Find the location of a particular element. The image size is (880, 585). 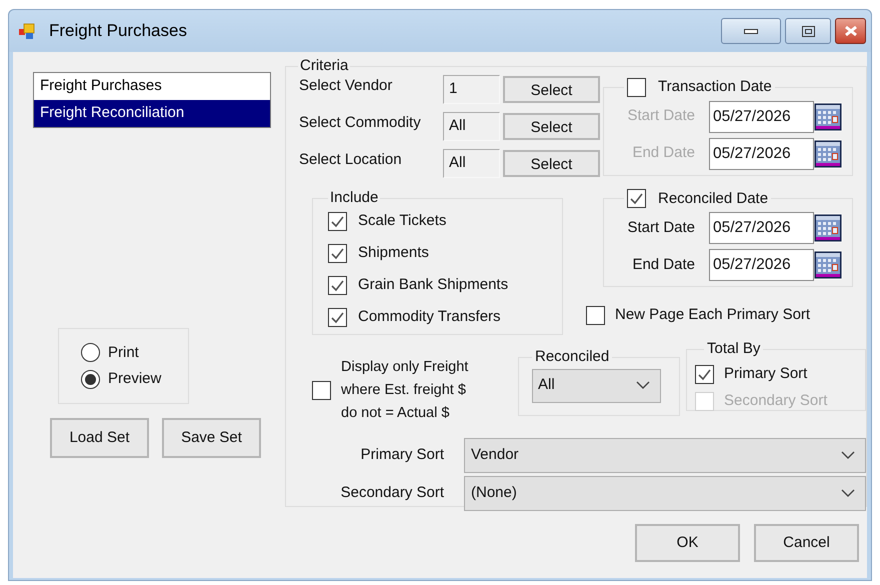

group-label: Transaction Date is located at coordinates (715, 87).